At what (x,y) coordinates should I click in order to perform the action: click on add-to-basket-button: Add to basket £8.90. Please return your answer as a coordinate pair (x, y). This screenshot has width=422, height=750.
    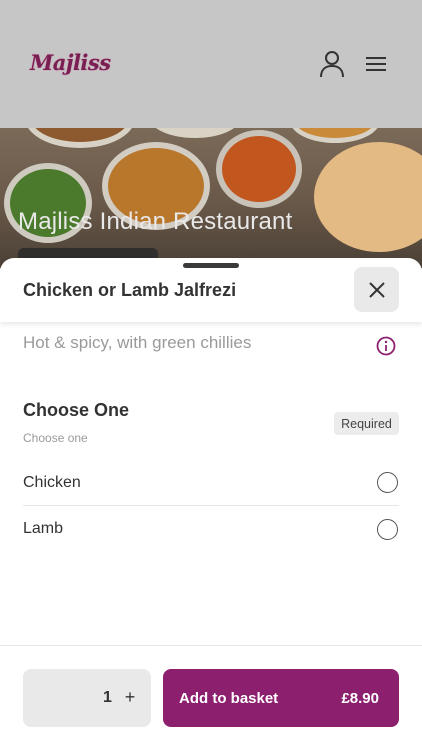
    Looking at the image, I should click on (281, 698).